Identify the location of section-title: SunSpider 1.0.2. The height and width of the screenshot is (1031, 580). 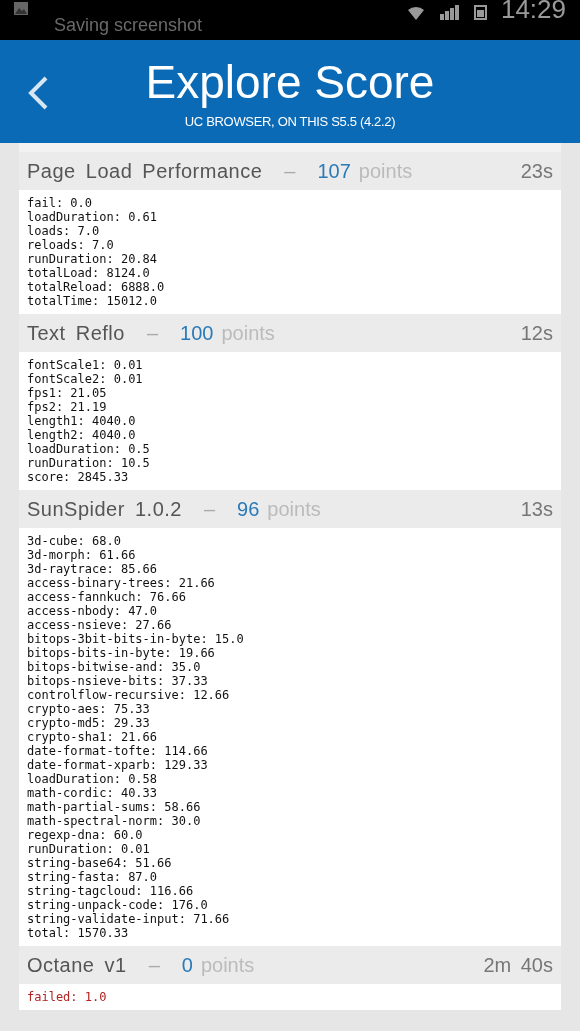
(104, 509).